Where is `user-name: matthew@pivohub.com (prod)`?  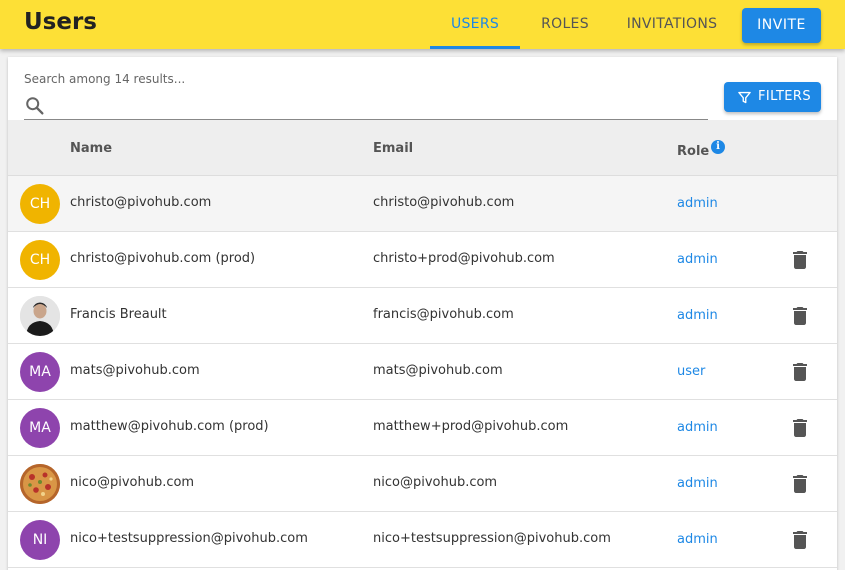
user-name: matthew@pivohub.com (prod) is located at coordinates (169, 426).